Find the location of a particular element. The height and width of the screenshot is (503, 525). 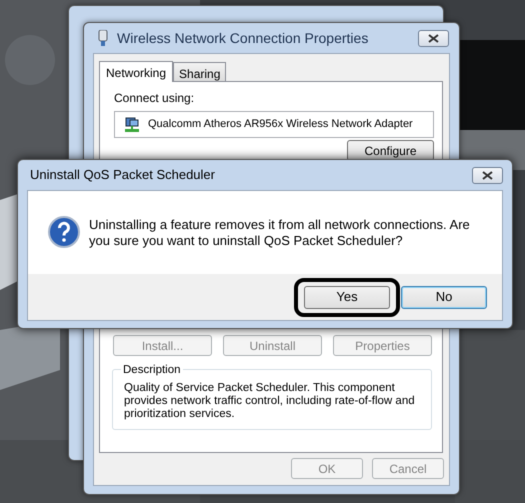

field-label: Connect using: is located at coordinates (155, 98).